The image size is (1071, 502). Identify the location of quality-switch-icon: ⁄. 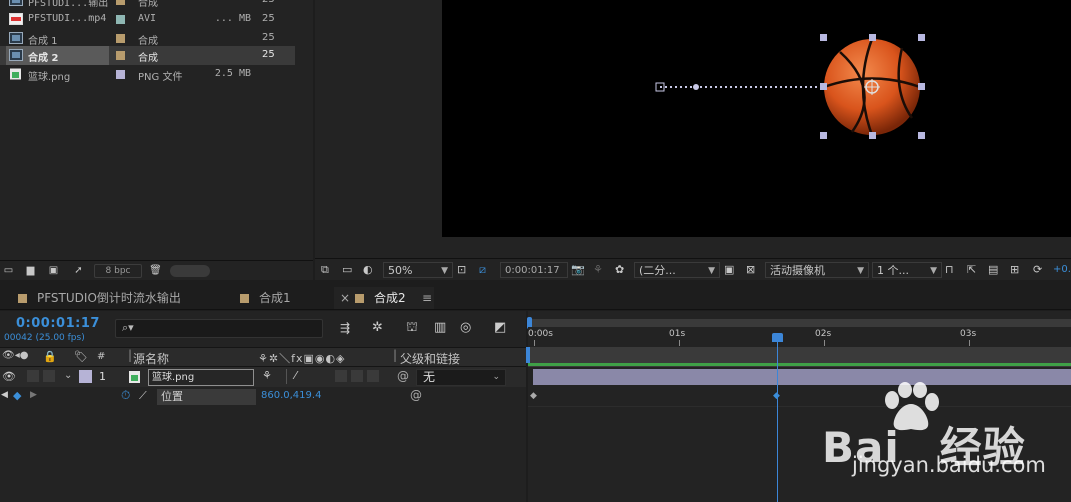
(295, 376).